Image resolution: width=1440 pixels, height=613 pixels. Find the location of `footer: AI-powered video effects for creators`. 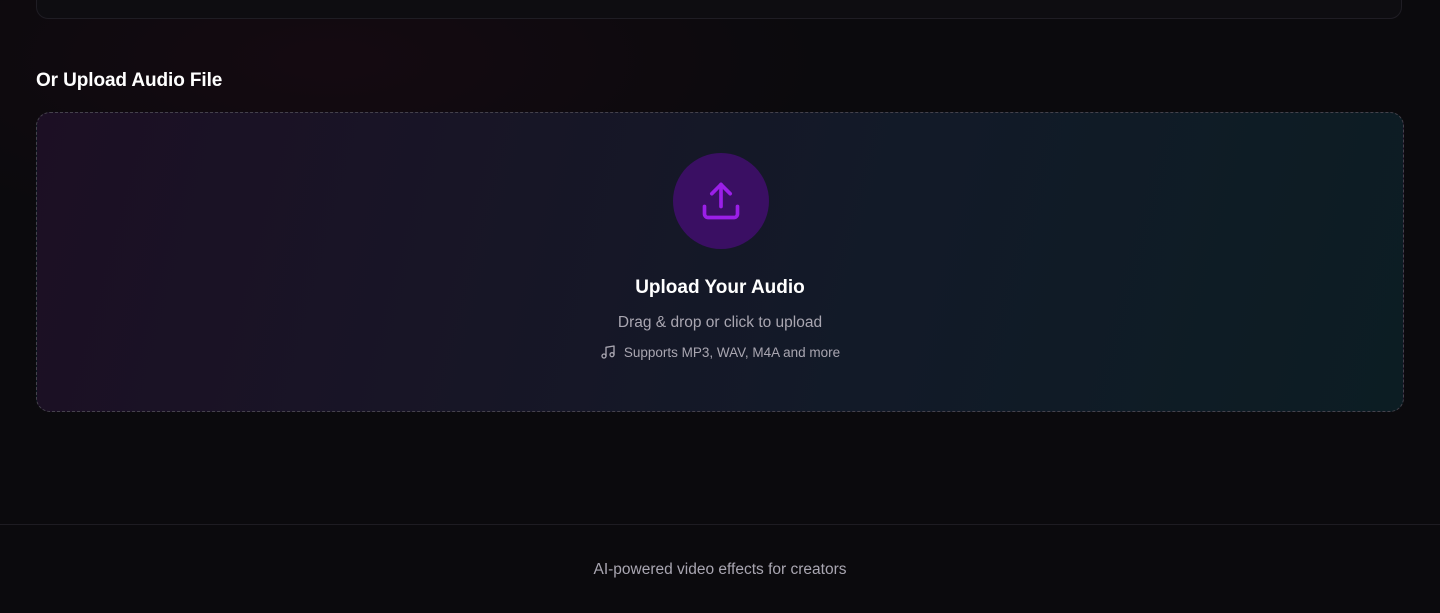

footer: AI-powered video effects for creators is located at coordinates (720, 568).